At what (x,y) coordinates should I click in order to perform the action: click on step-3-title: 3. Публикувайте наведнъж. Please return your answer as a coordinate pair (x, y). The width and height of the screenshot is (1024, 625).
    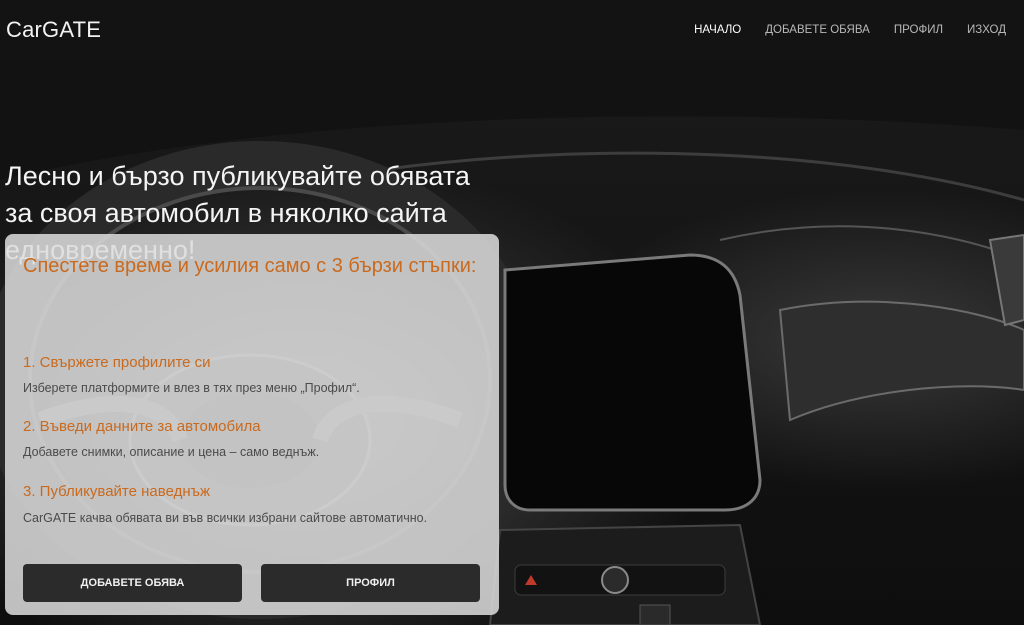
    Looking at the image, I should click on (117, 491).